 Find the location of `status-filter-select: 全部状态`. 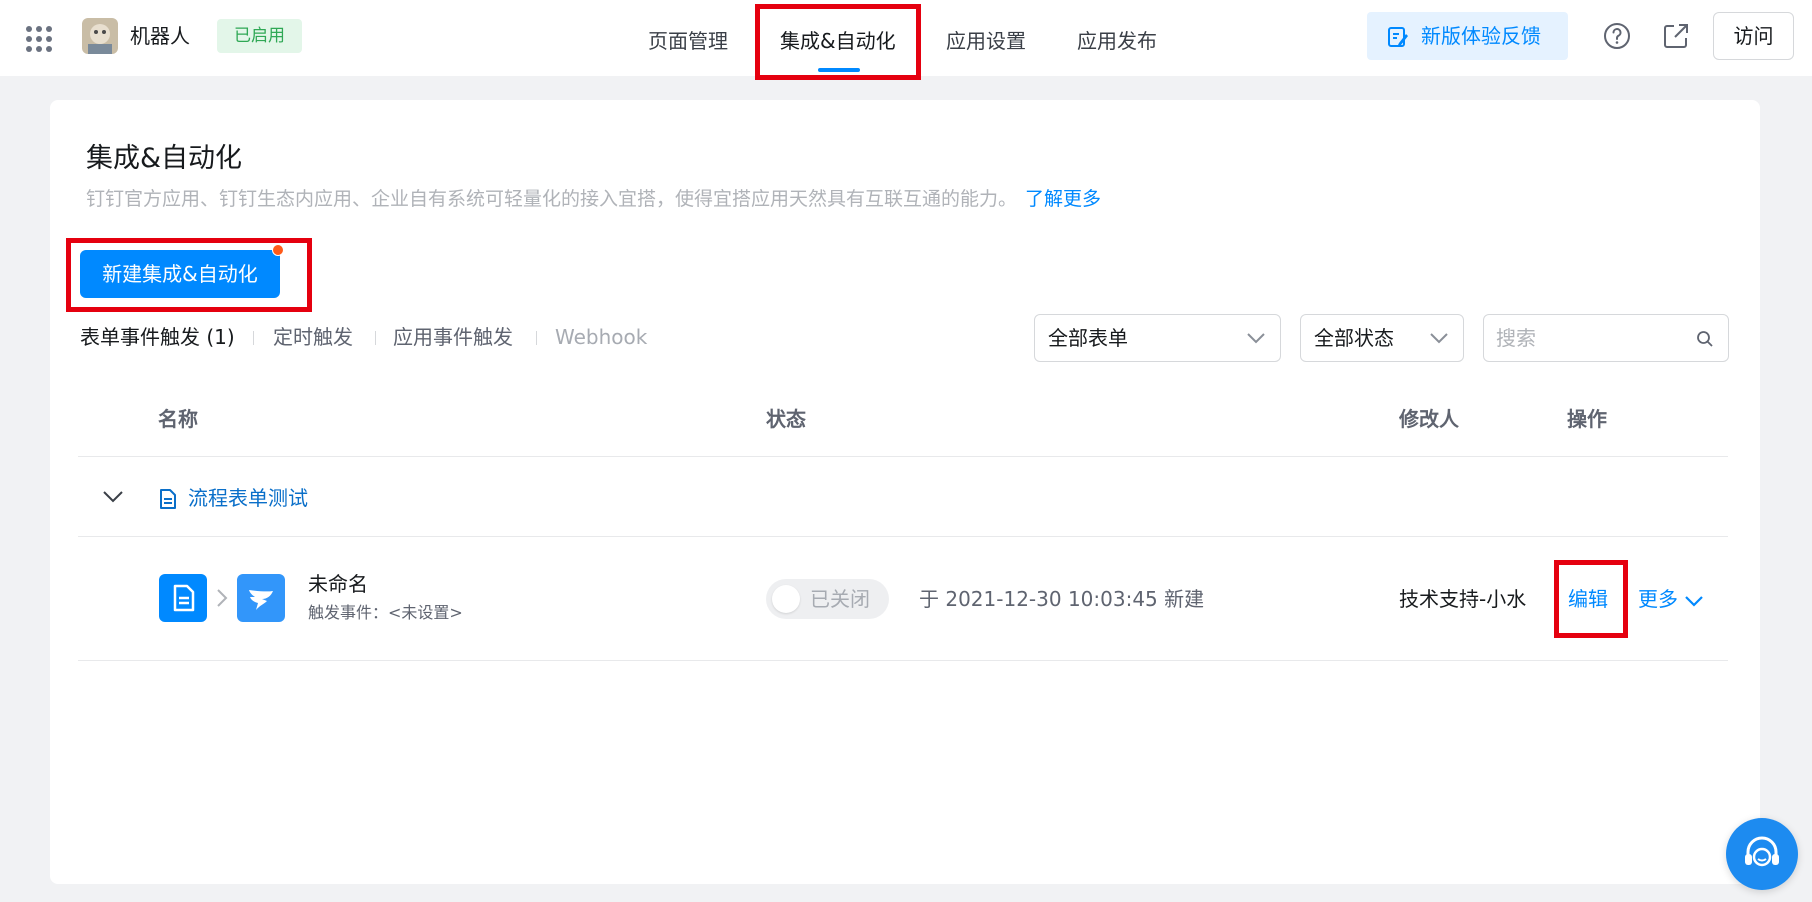

status-filter-select: 全部状态 is located at coordinates (1382, 338).